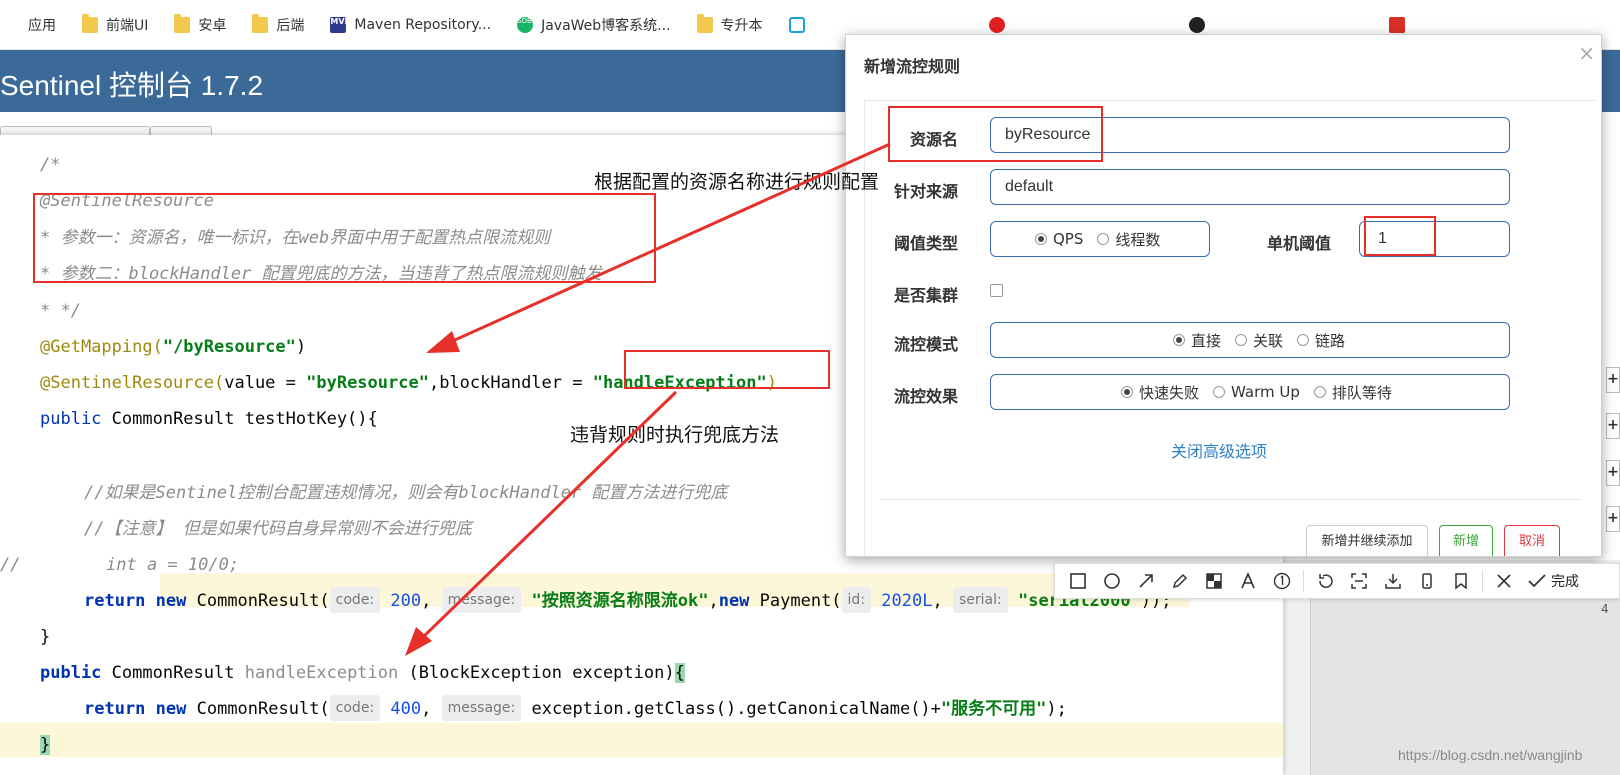  I want to click on radio-fast-fail: 快速失败, so click(1160, 392).